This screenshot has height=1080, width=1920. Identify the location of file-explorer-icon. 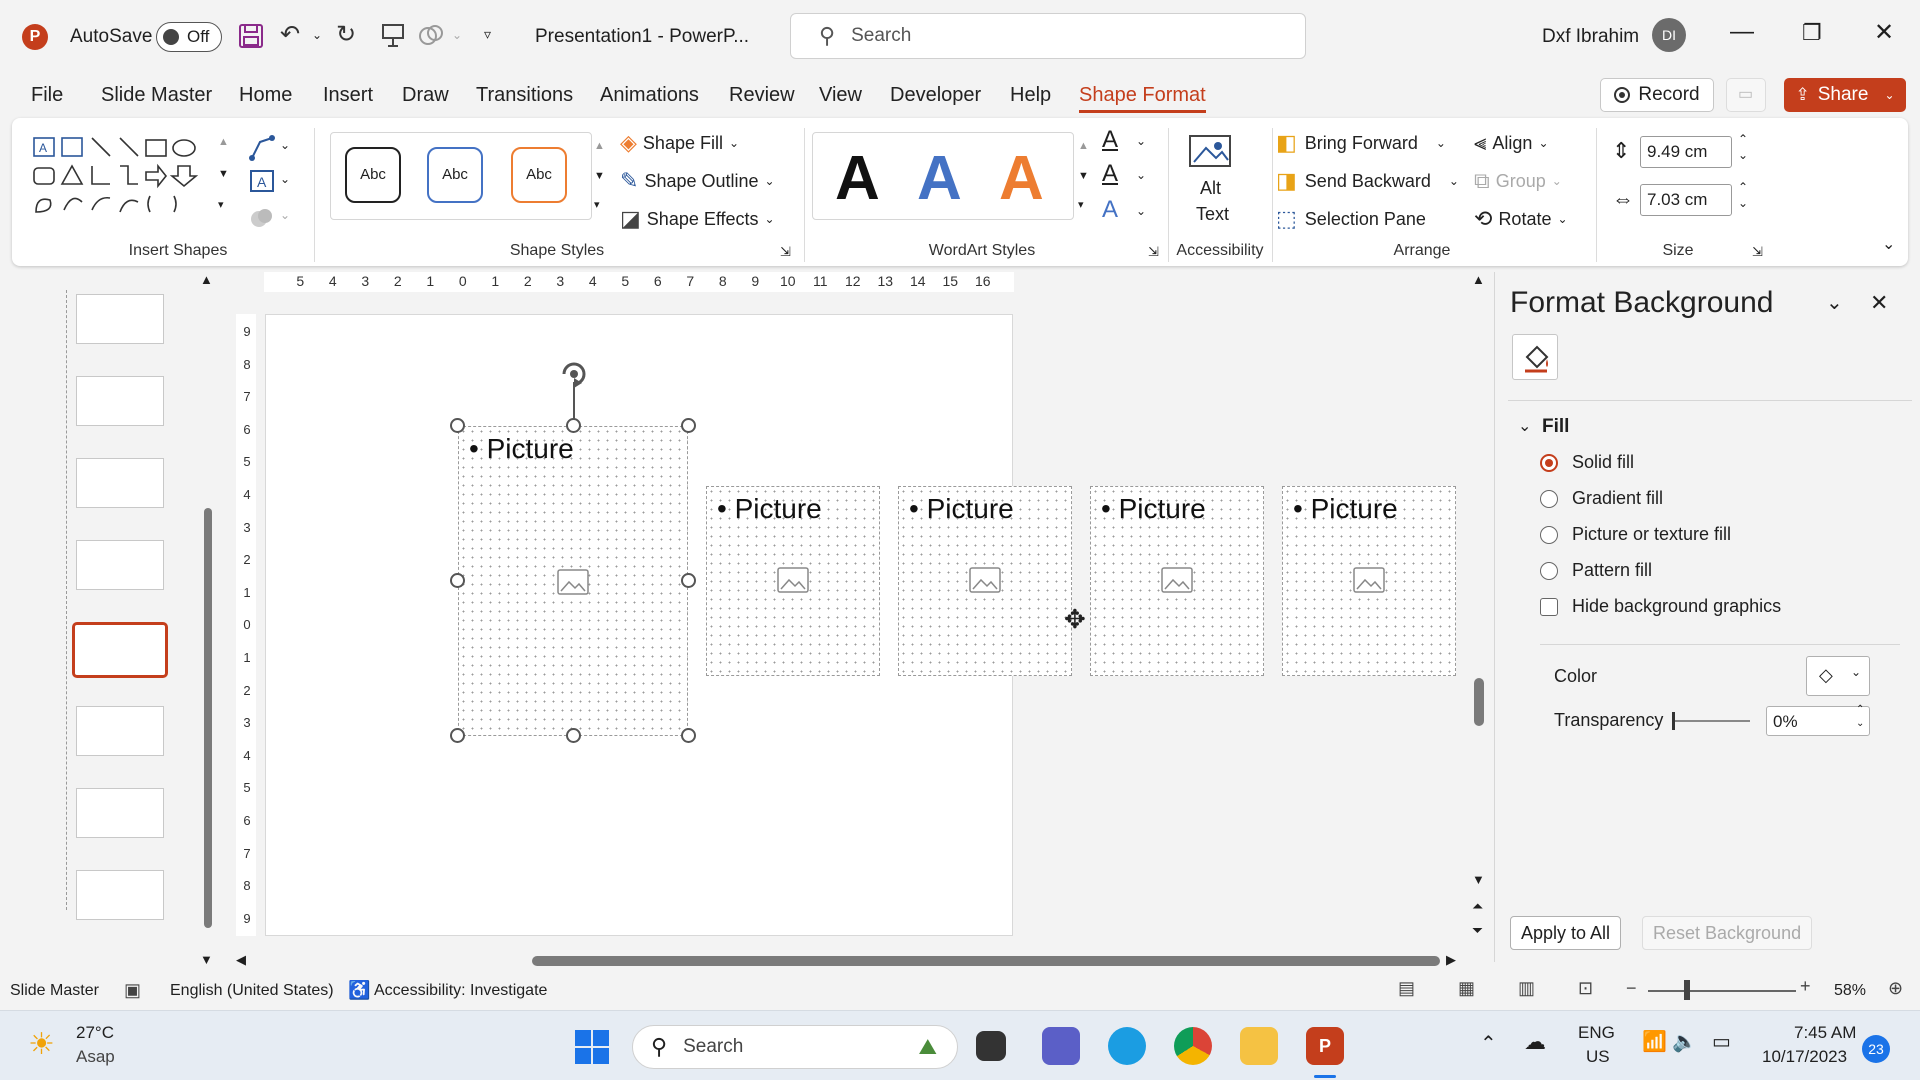
(1259, 1046).